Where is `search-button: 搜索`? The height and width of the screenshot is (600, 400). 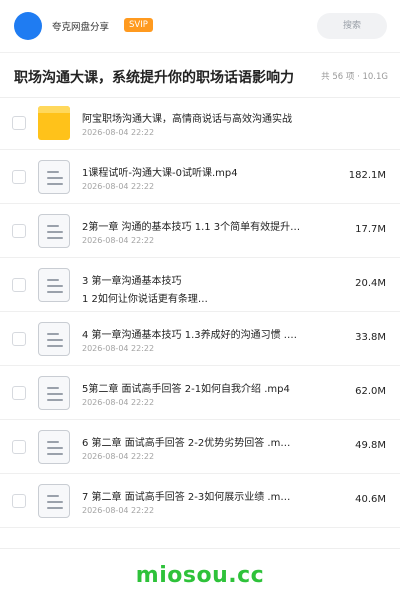
search-button: 搜索 is located at coordinates (352, 26).